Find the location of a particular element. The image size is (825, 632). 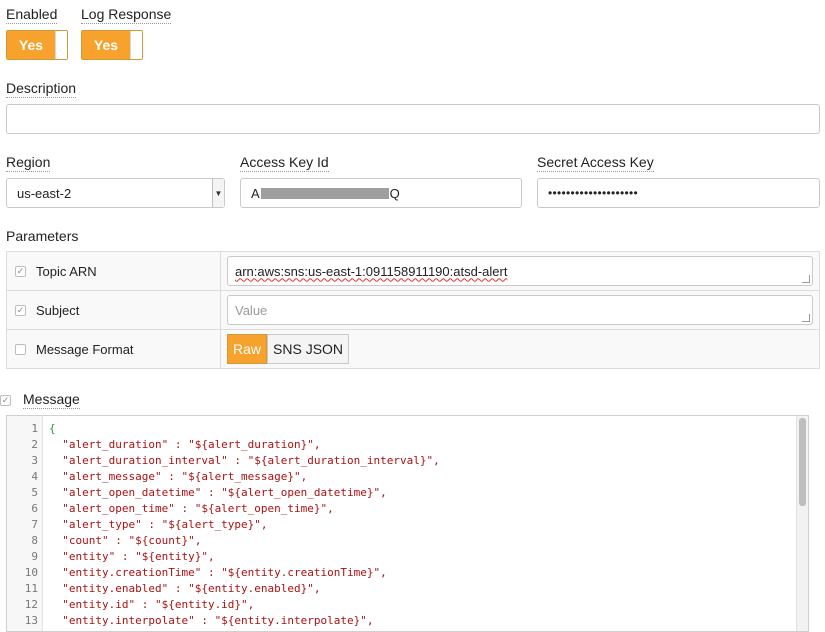

access-key-input: AQ is located at coordinates (381, 193).